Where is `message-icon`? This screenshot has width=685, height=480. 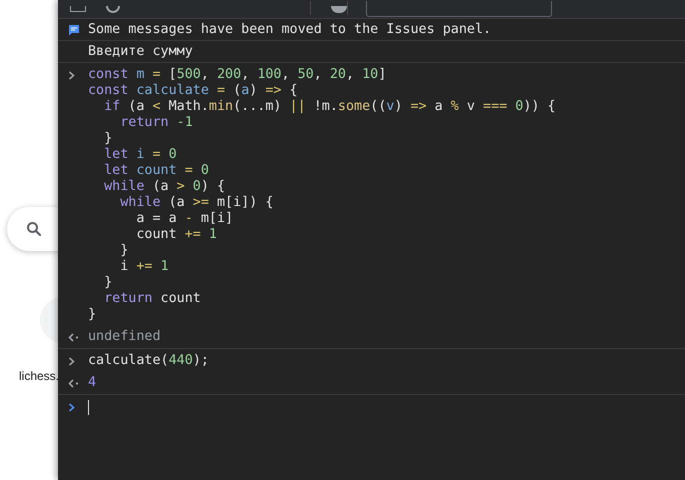 message-icon is located at coordinates (74, 30).